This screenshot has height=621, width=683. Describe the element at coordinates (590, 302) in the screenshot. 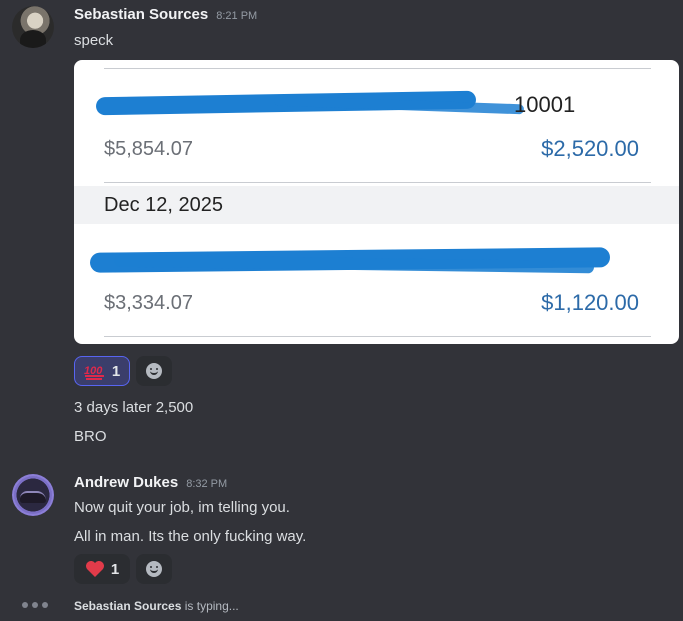

I see `transaction-amount: $1,120.00` at that location.